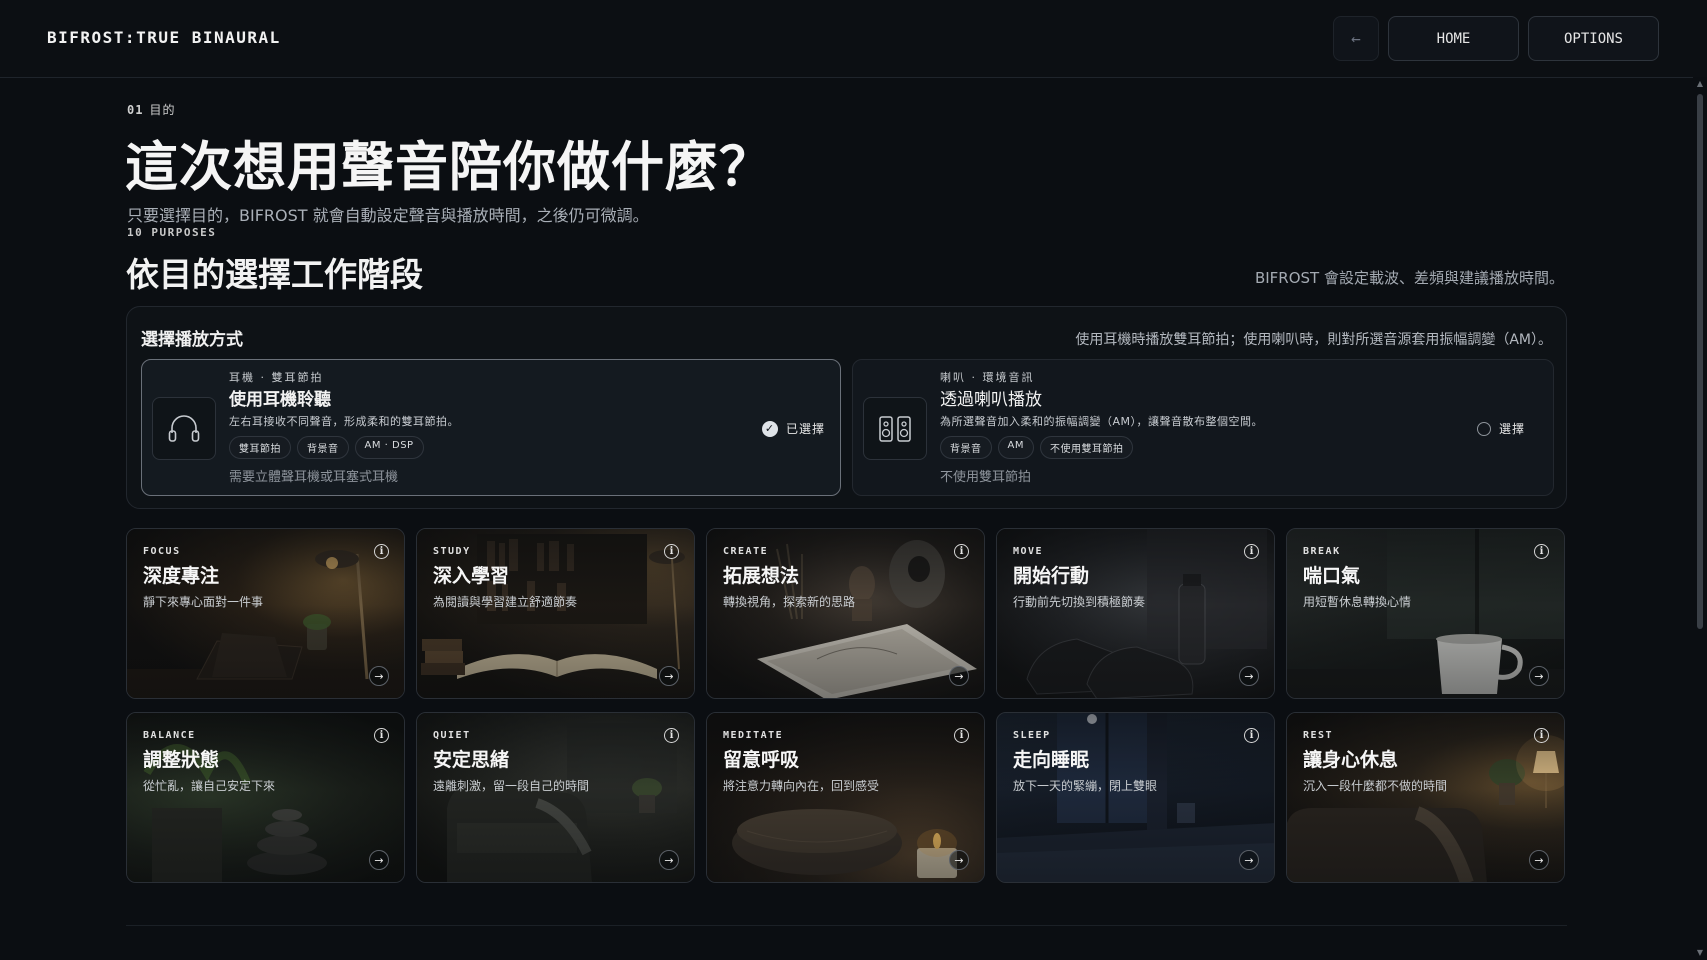 The image size is (1707, 960). I want to click on mode-requirement: 不使用雙耳節拍, so click(986, 477).